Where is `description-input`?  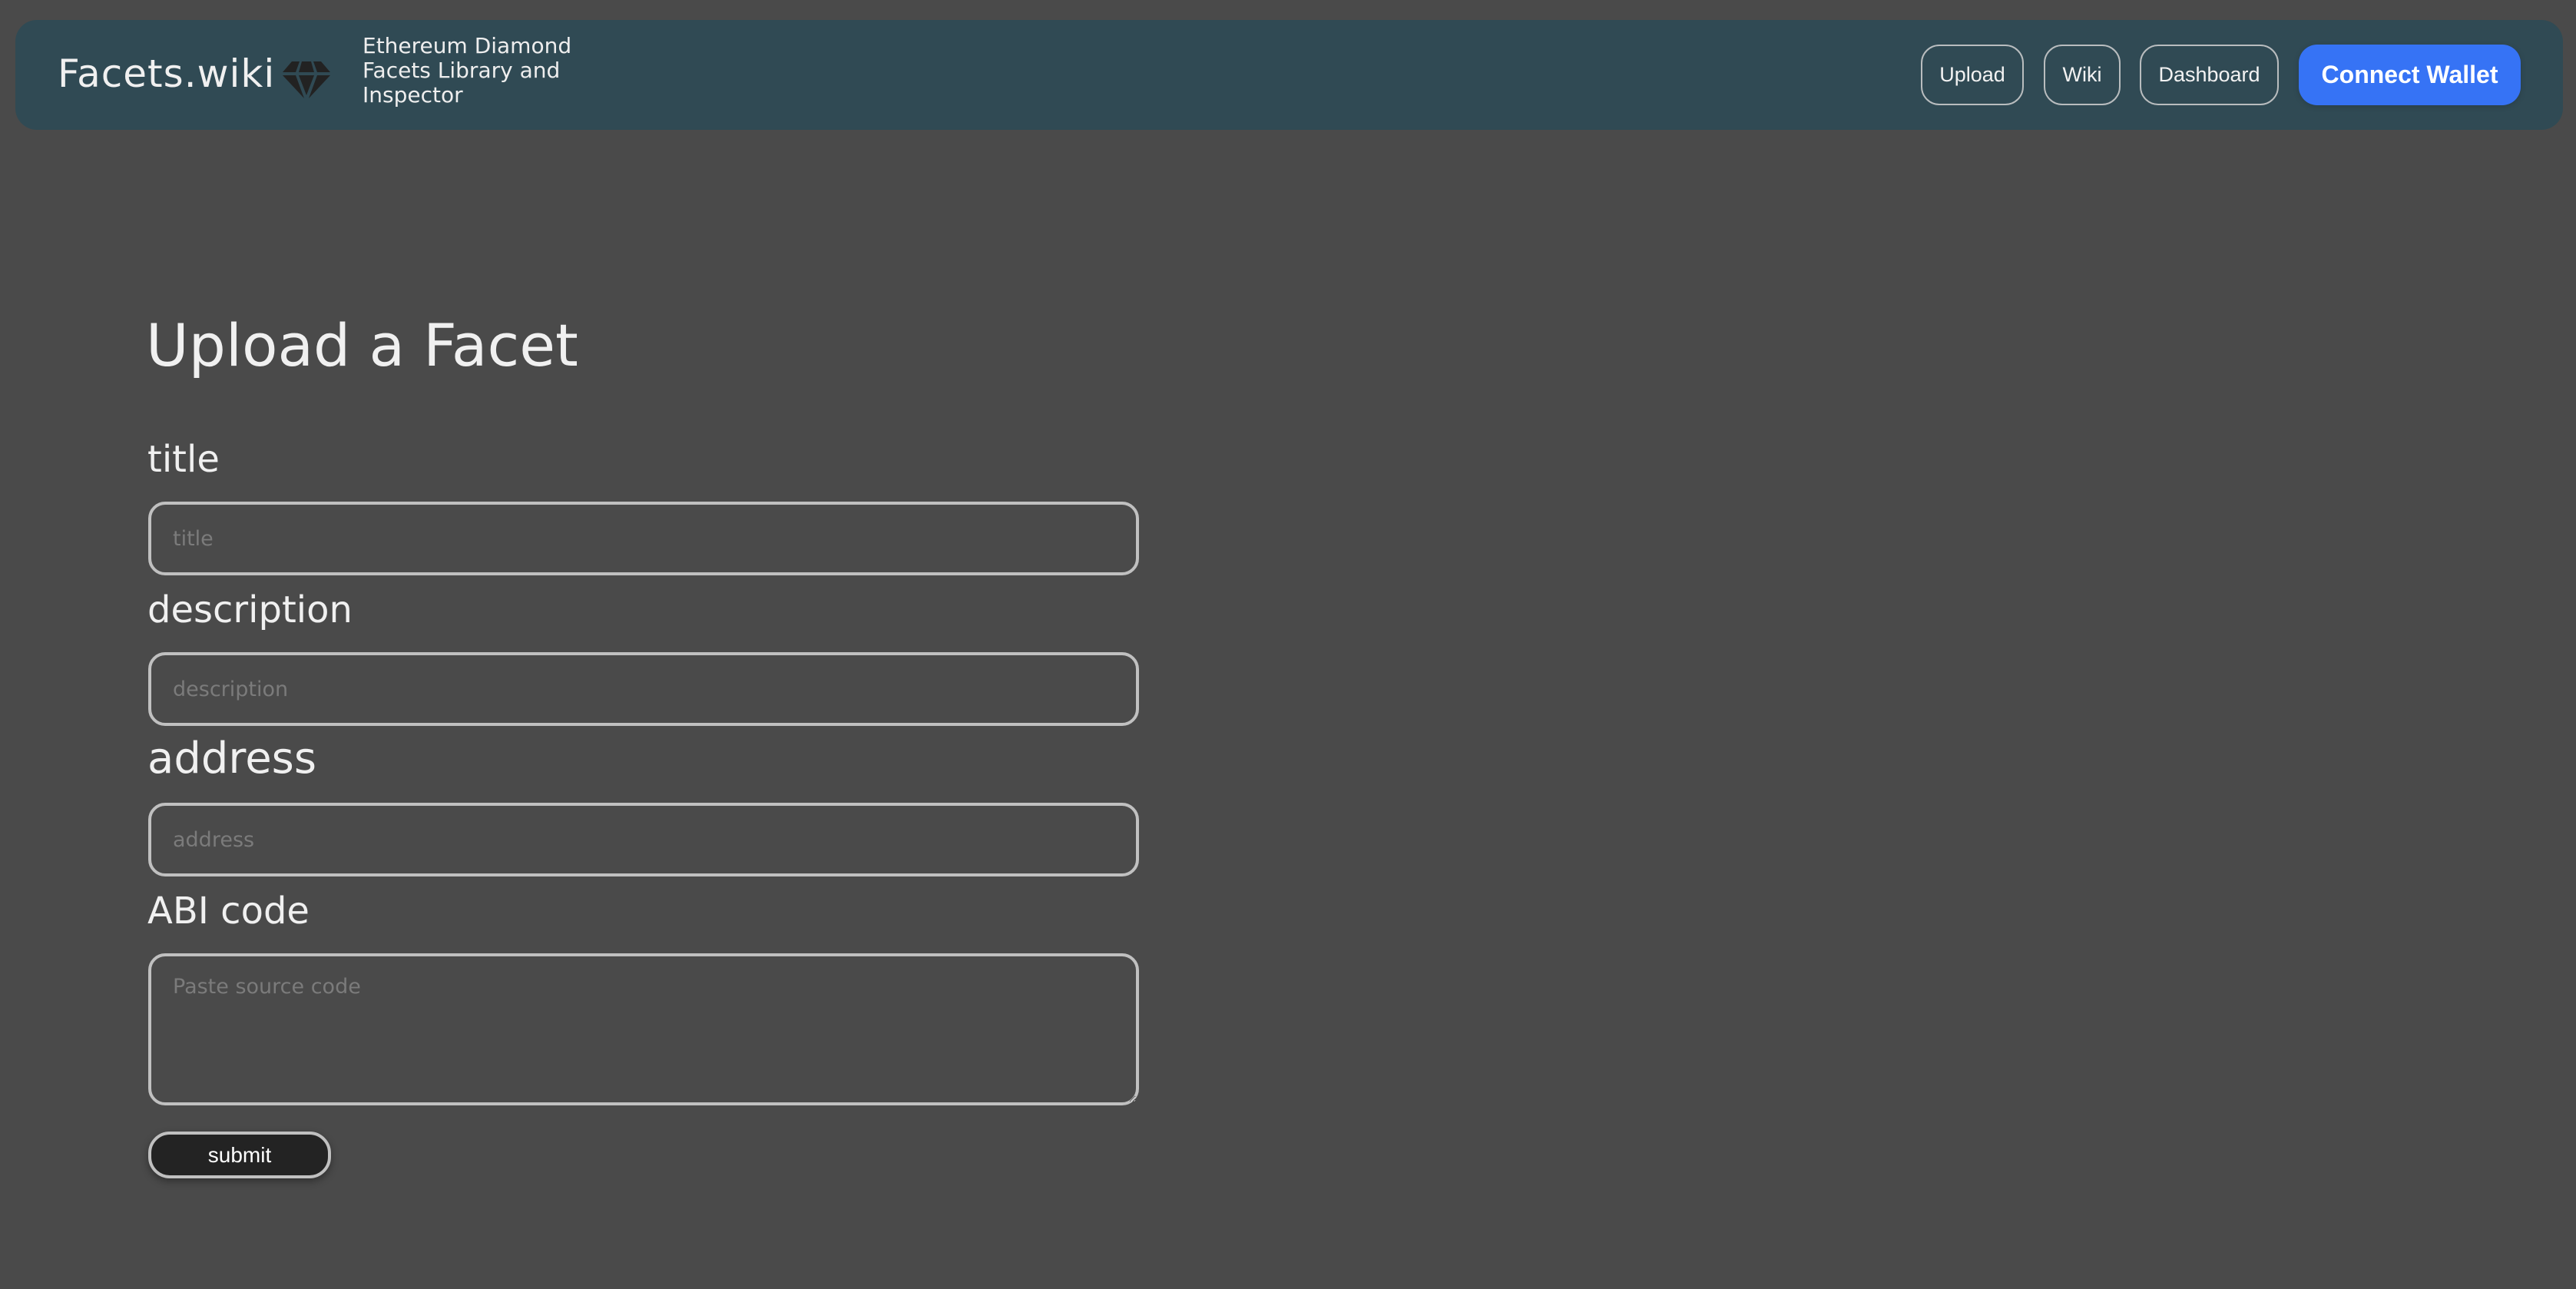
description-input is located at coordinates (643, 689).